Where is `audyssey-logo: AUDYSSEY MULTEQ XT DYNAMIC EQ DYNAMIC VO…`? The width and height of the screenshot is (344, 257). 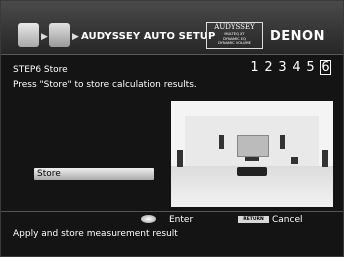 audyssey-logo: AUDYSSEY MULTEQ XT DYNAMIC EQ DYNAMIC VO… is located at coordinates (234, 35).